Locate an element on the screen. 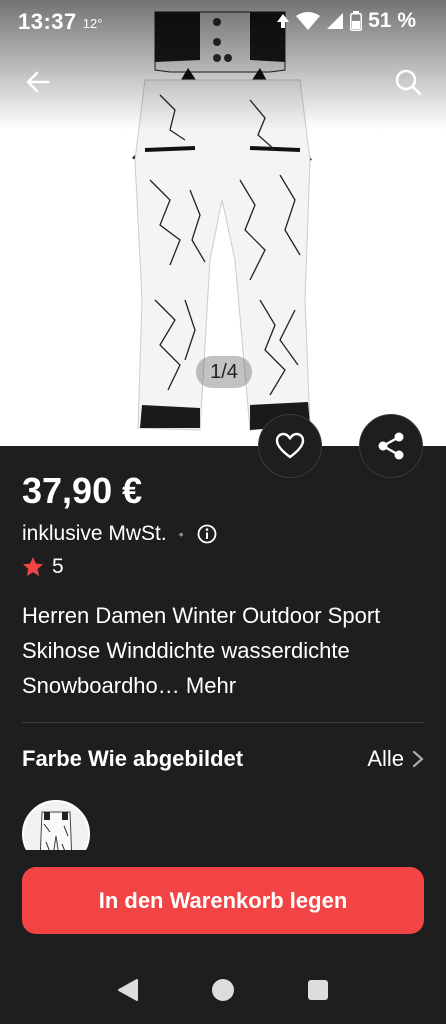 The height and width of the screenshot is (1024, 446). battery-percent: 51 % is located at coordinates (392, 20).